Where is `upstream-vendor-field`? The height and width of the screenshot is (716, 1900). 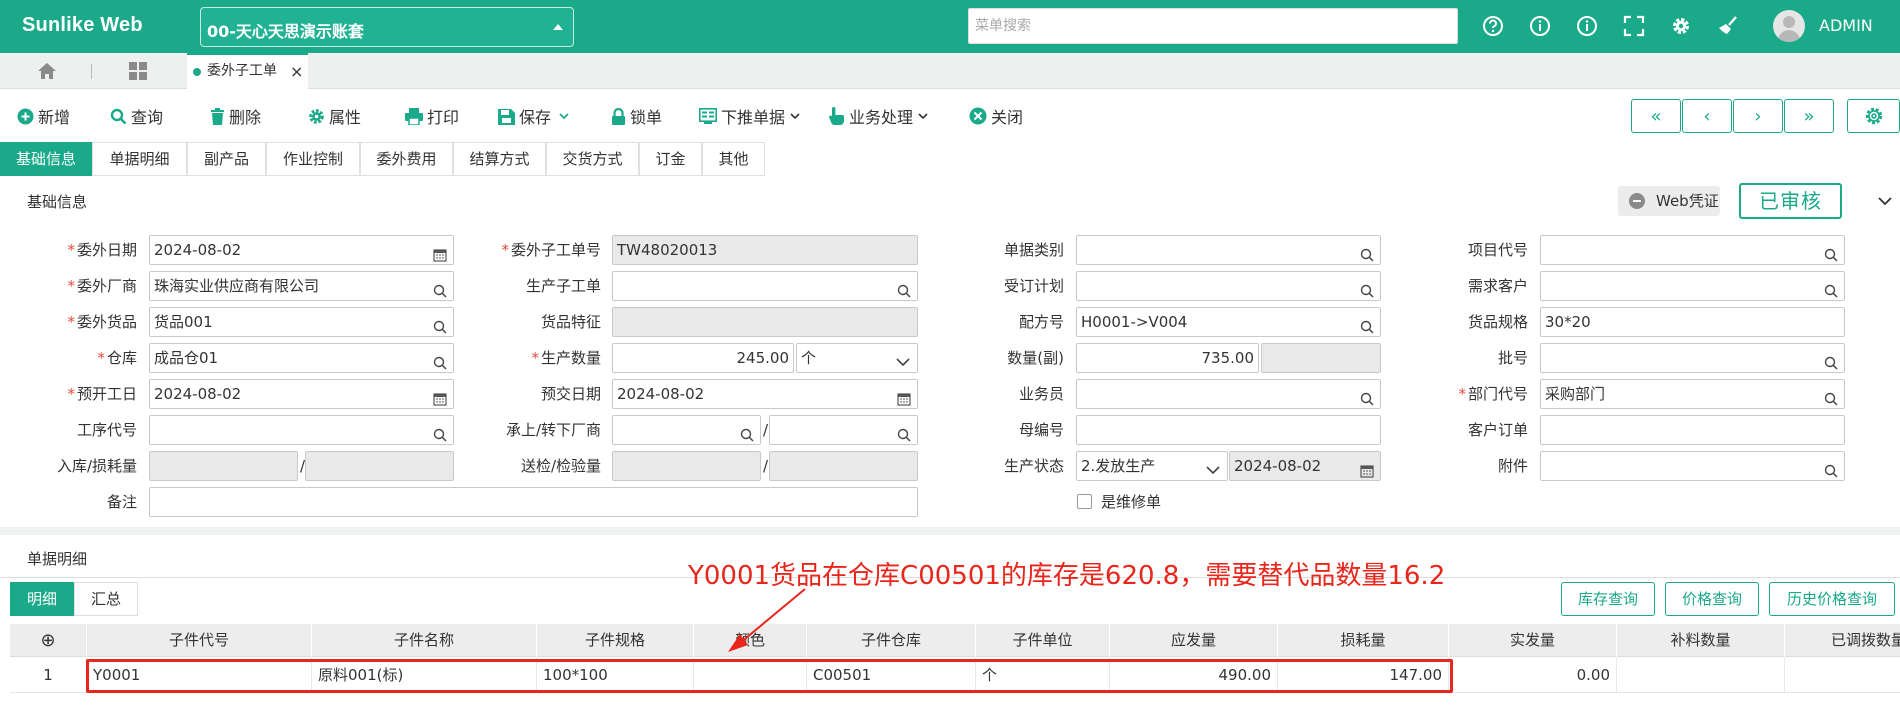 upstream-vendor-field is located at coordinates (686, 430).